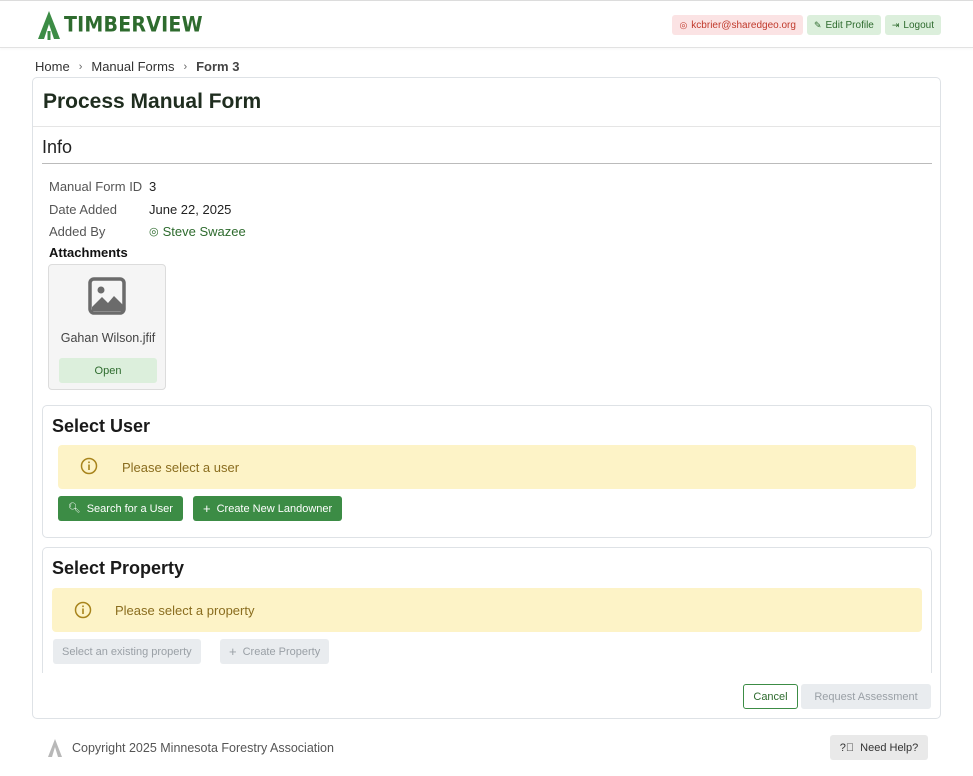 This screenshot has height=776, width=973. What do you see at coordinates (129, 508) in the screenshot?
I see `search-user-label: Search for a User` at bounding box center [129, 508].